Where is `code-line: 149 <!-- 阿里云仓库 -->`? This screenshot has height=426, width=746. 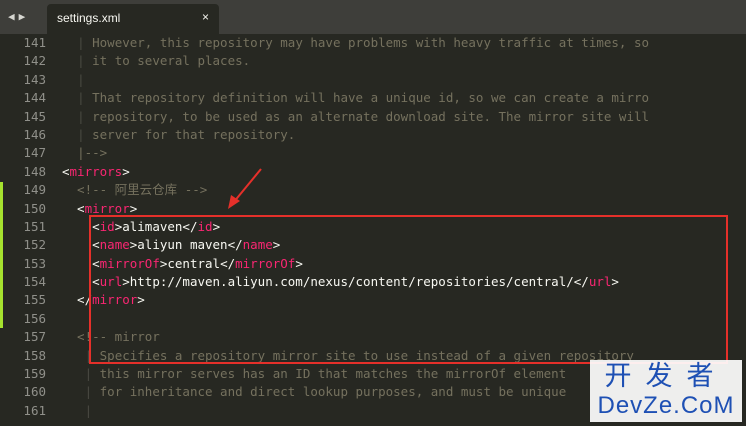
code-line: 149 <!-- 阿里云仓库 --> is located at coordinates (373, 190).